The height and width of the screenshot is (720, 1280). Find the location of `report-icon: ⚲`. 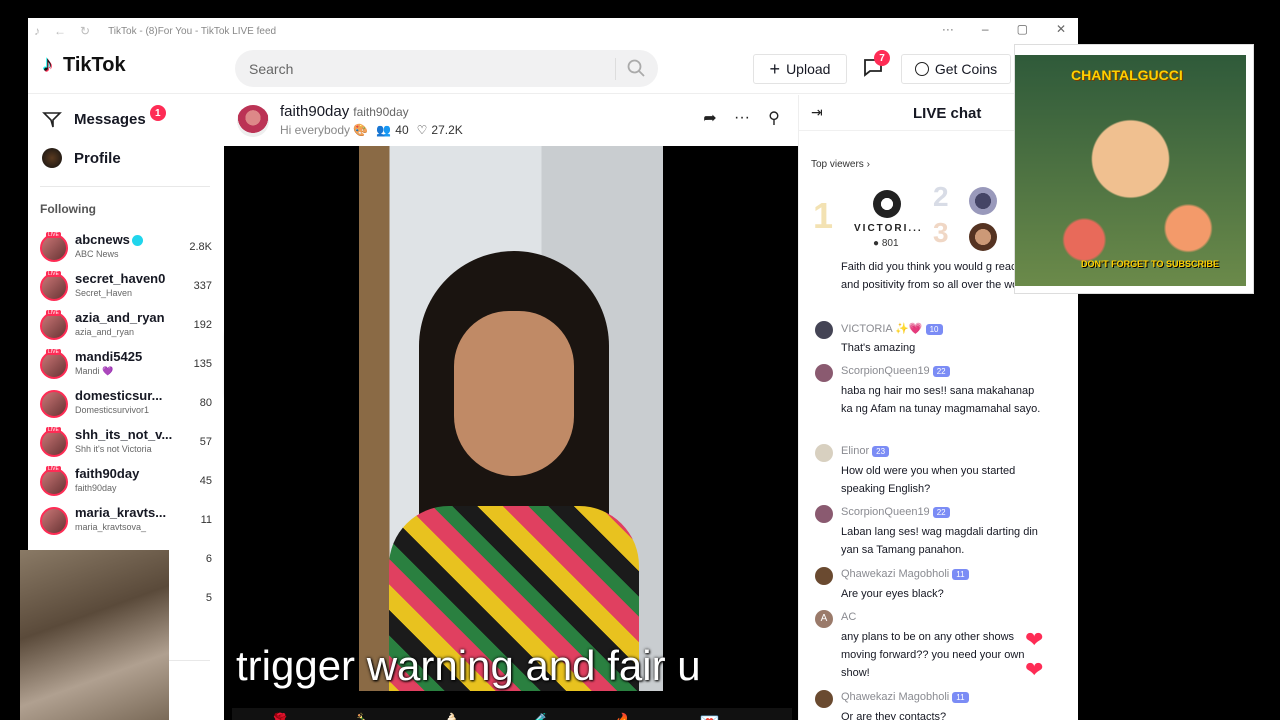

report-icon: ⚲ is located at coordinates (774, 118).